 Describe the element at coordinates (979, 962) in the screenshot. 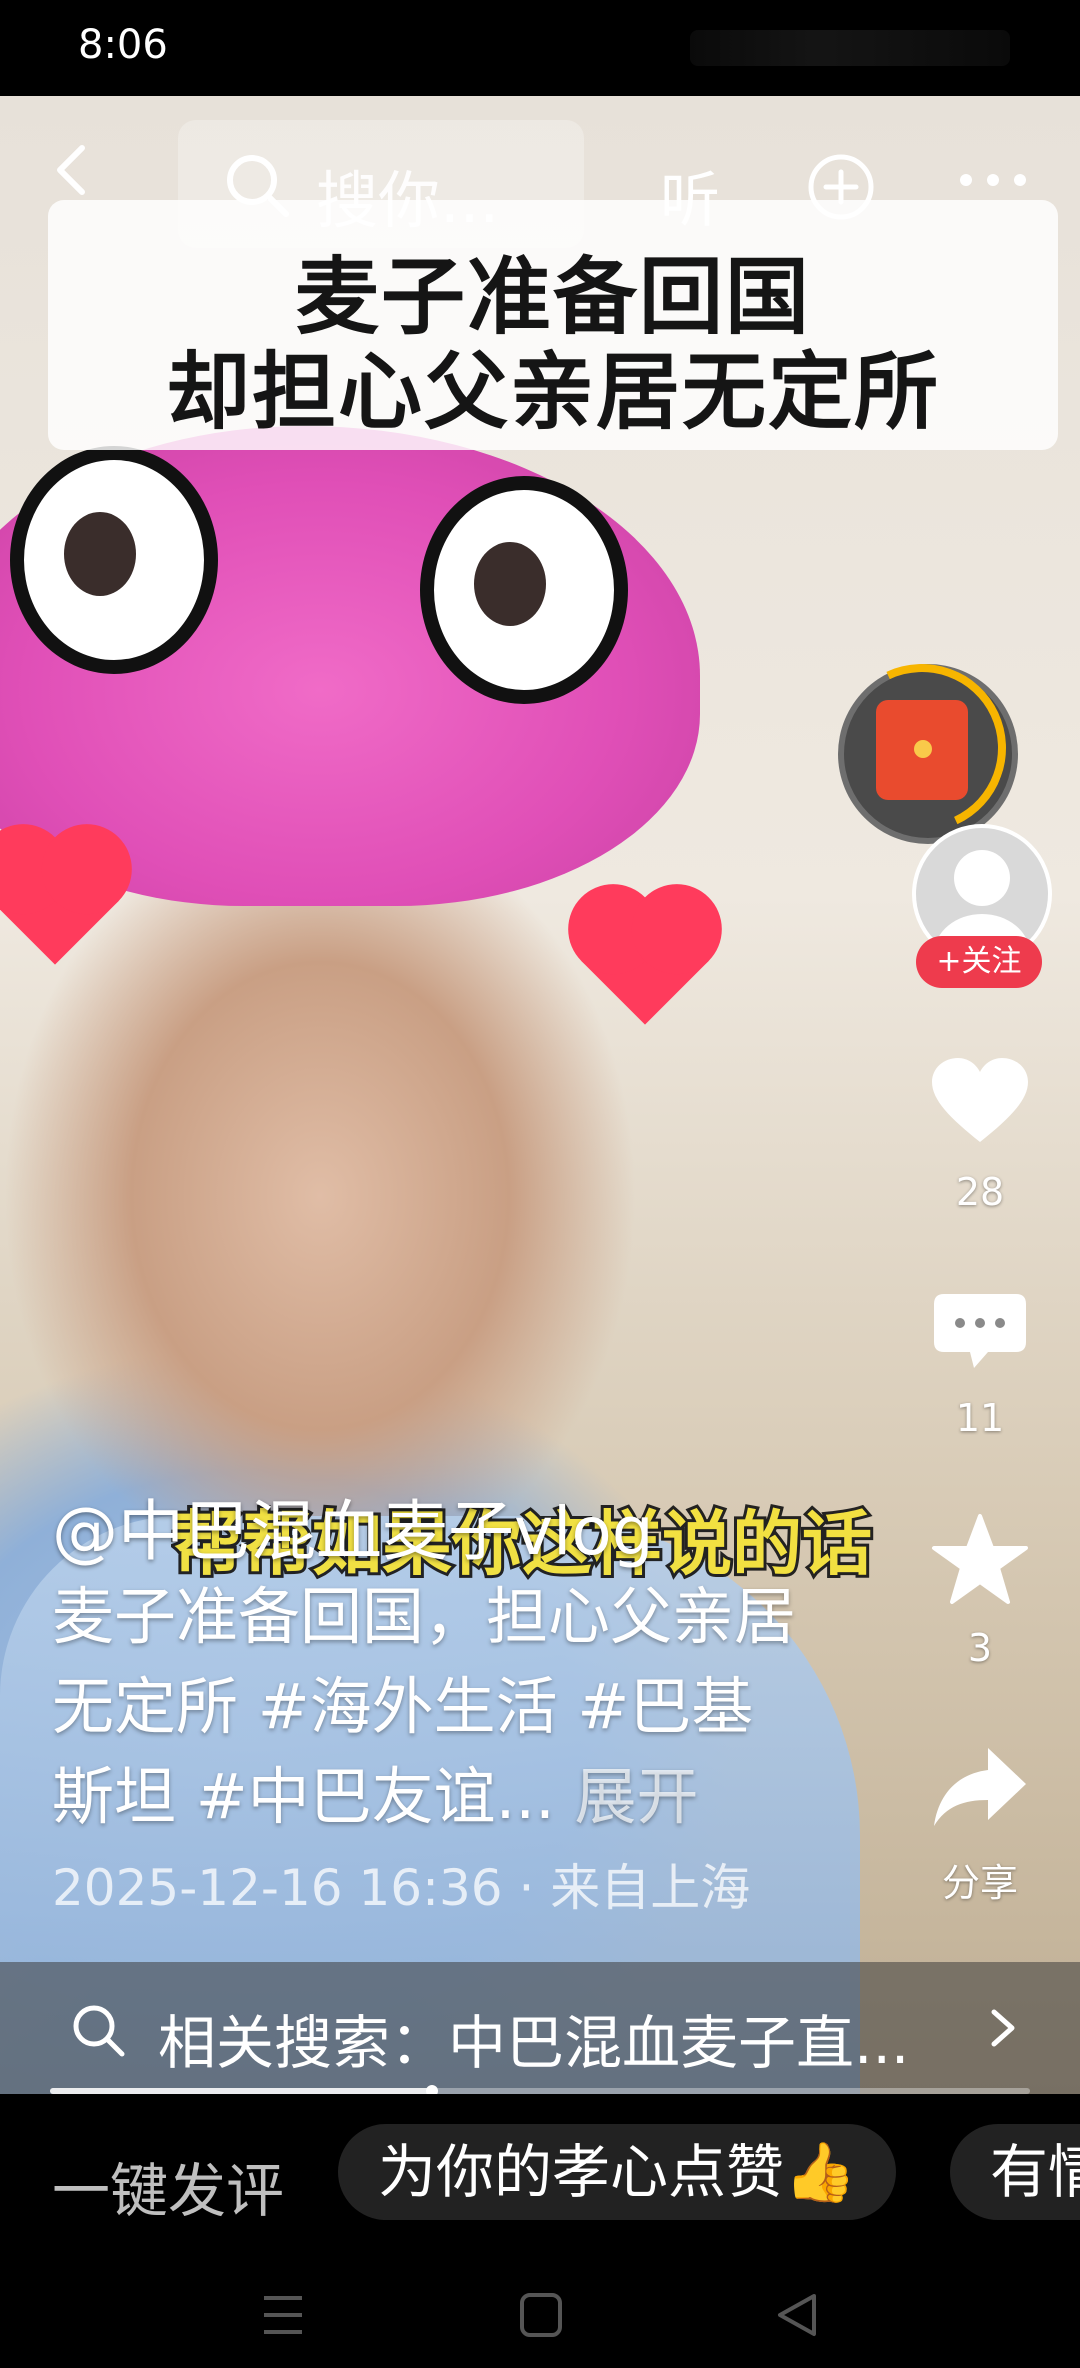

I see `follow-button: +关注` at that location.